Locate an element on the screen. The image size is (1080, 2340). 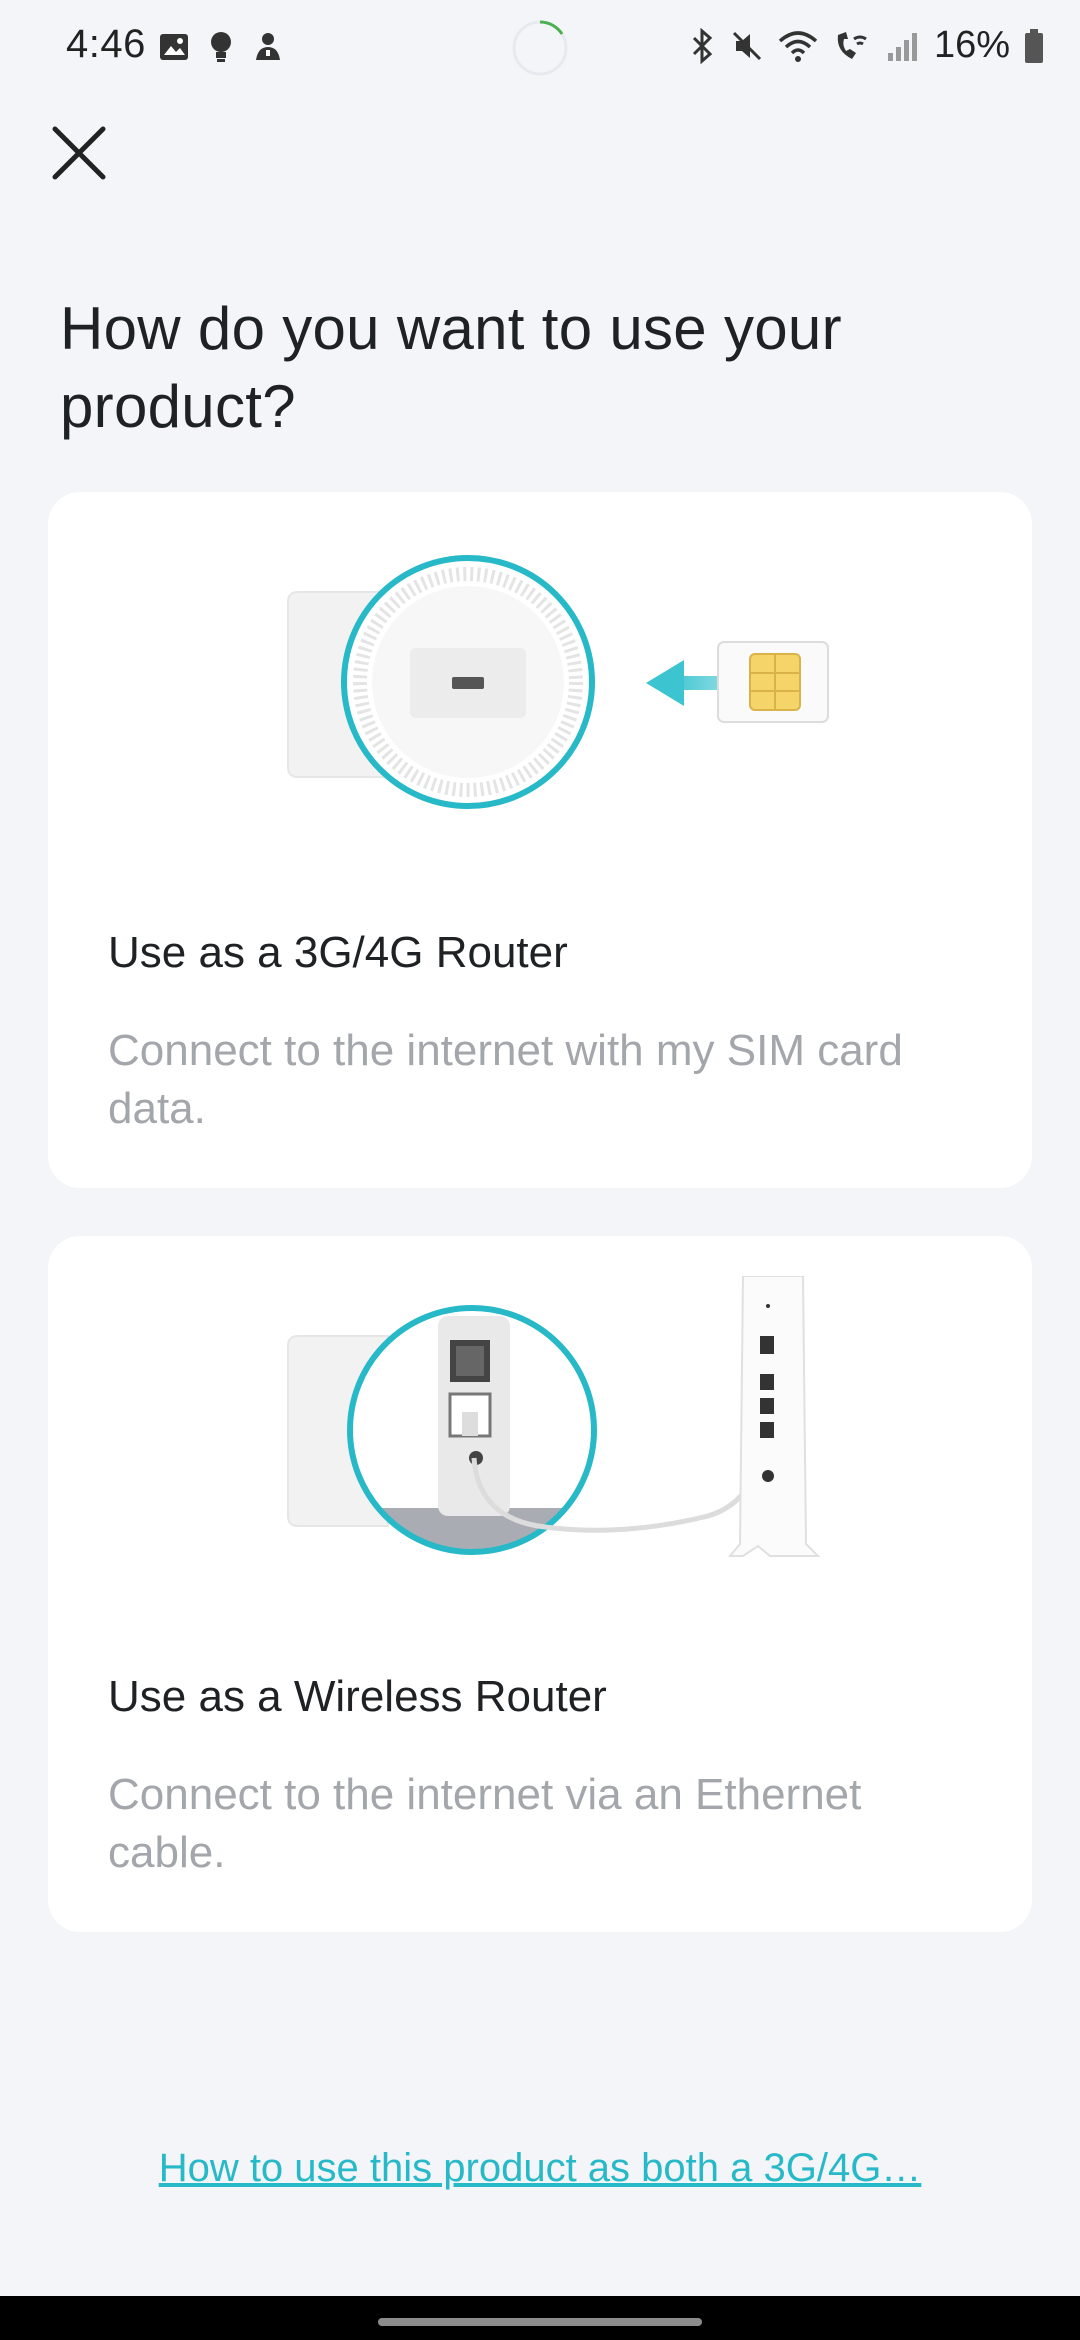
bluetooth-icon is located at coordinates (702, 45).